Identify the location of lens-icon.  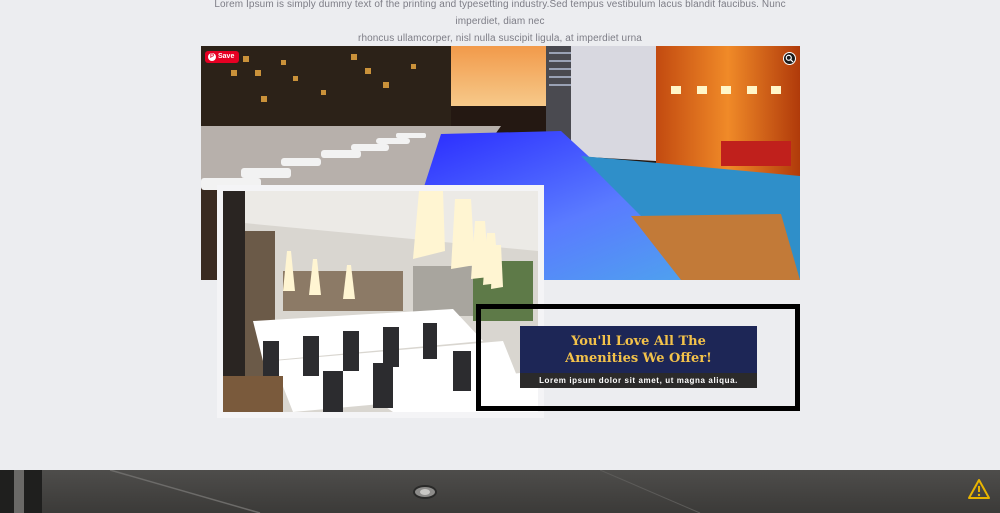
(789, 58).